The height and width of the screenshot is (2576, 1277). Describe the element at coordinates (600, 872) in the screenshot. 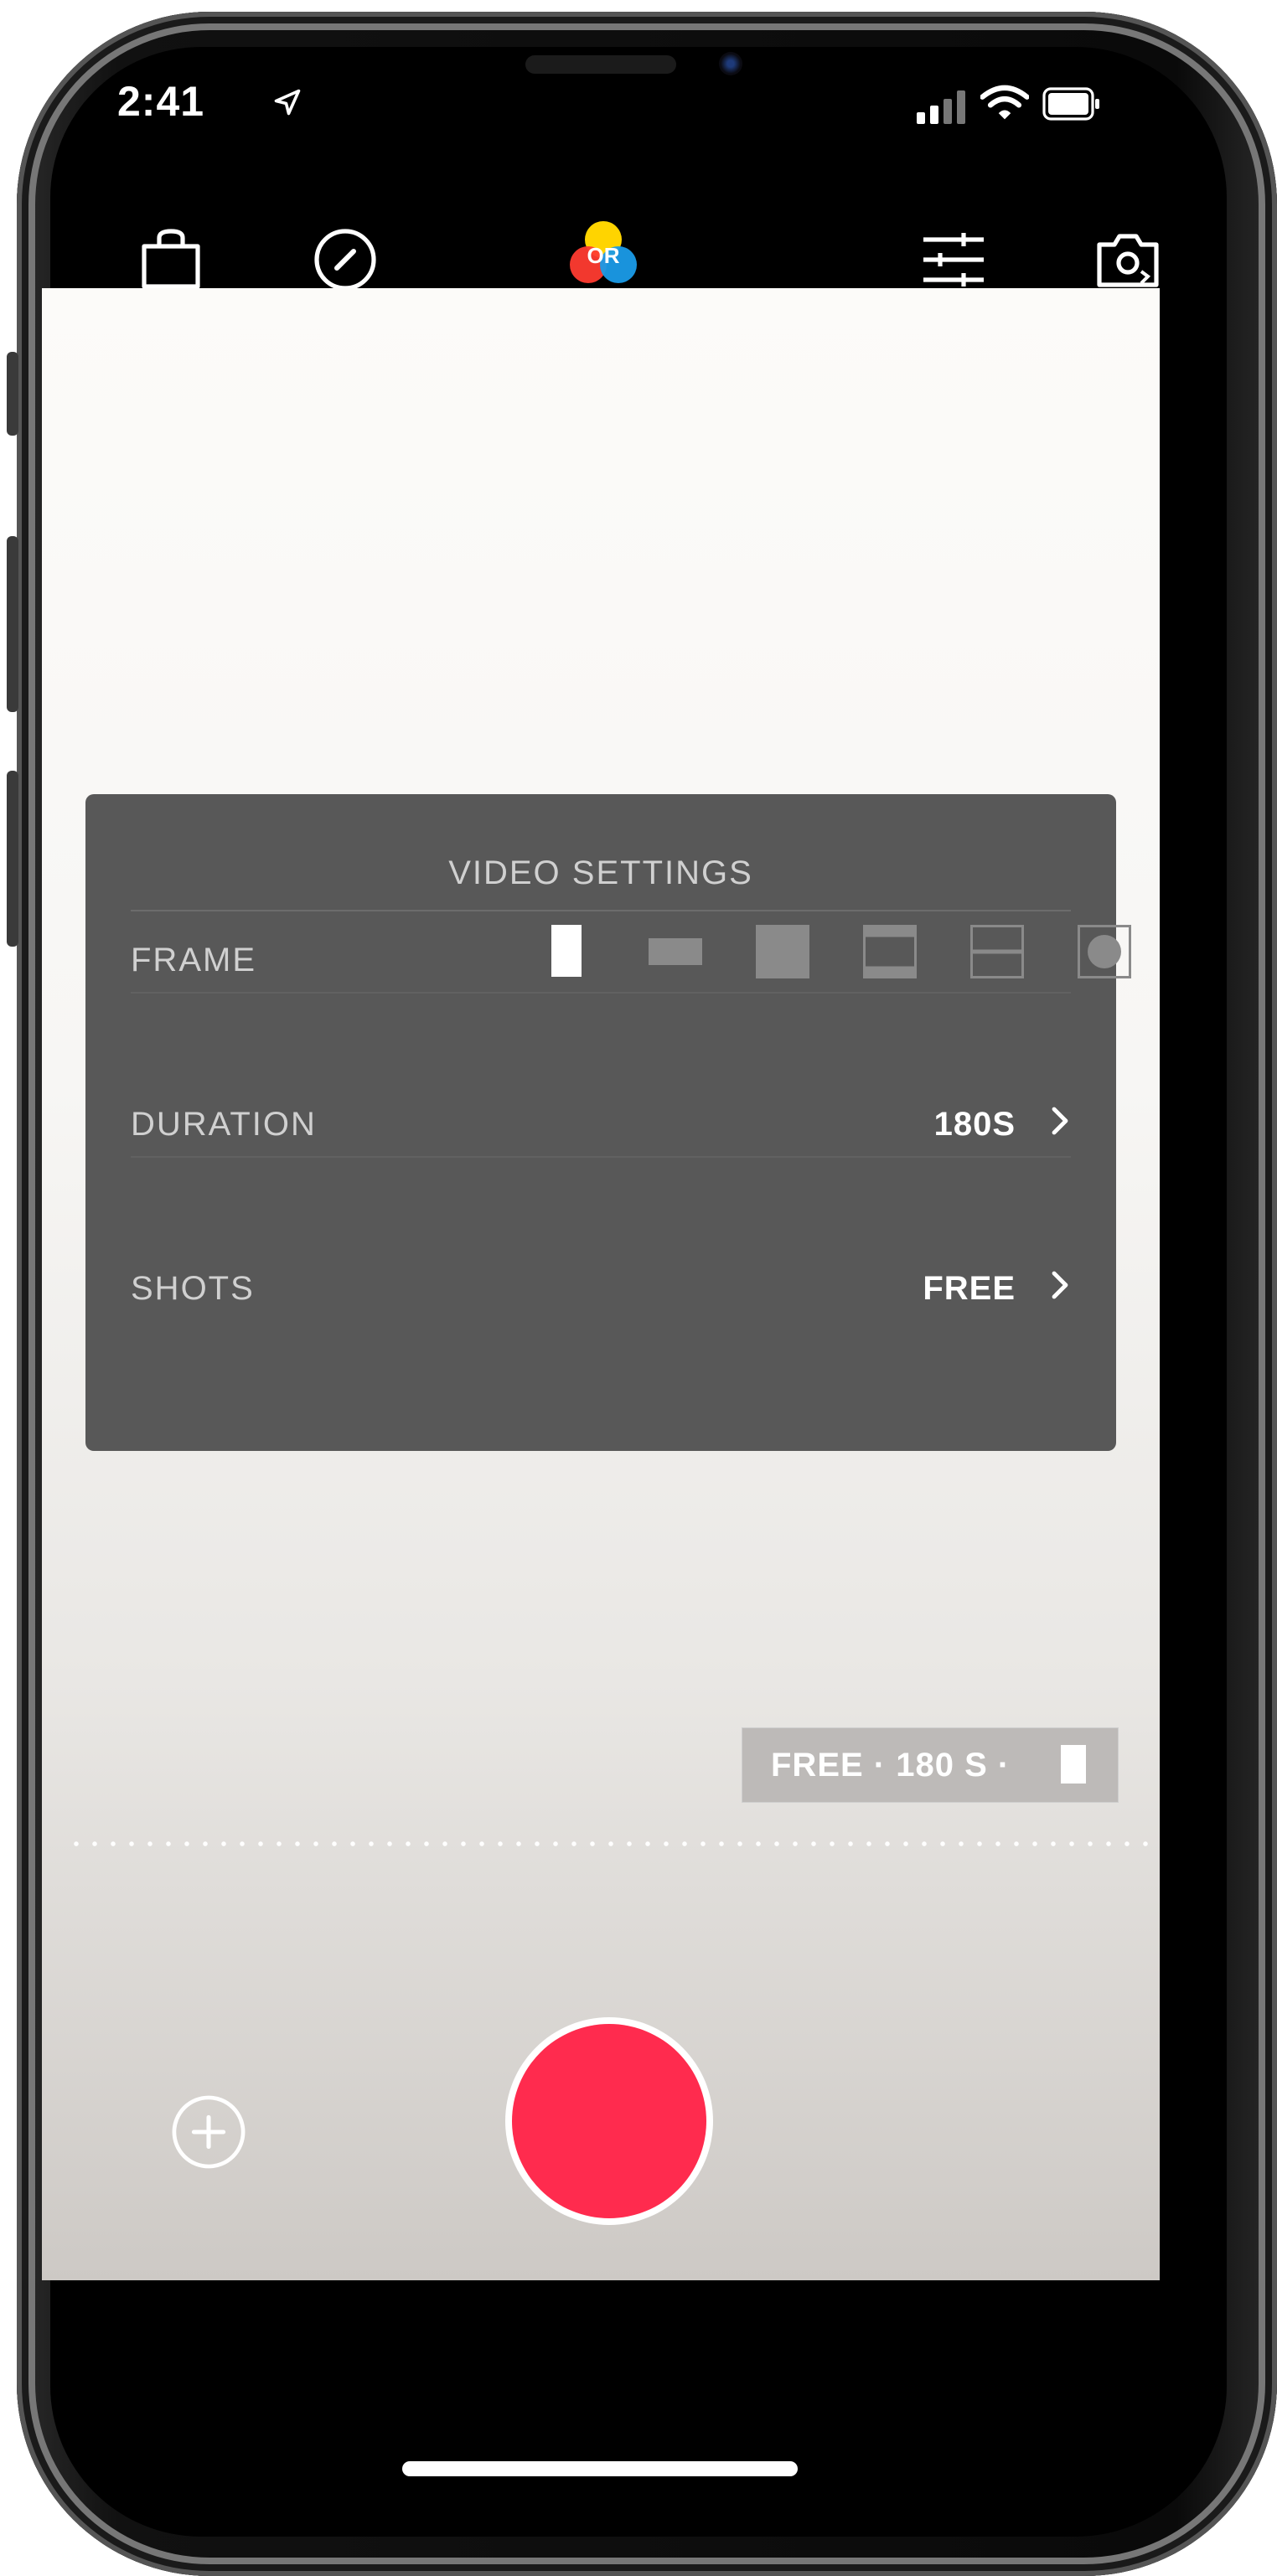

I see `panel-title: VIDEO SETTINGS` at that location.